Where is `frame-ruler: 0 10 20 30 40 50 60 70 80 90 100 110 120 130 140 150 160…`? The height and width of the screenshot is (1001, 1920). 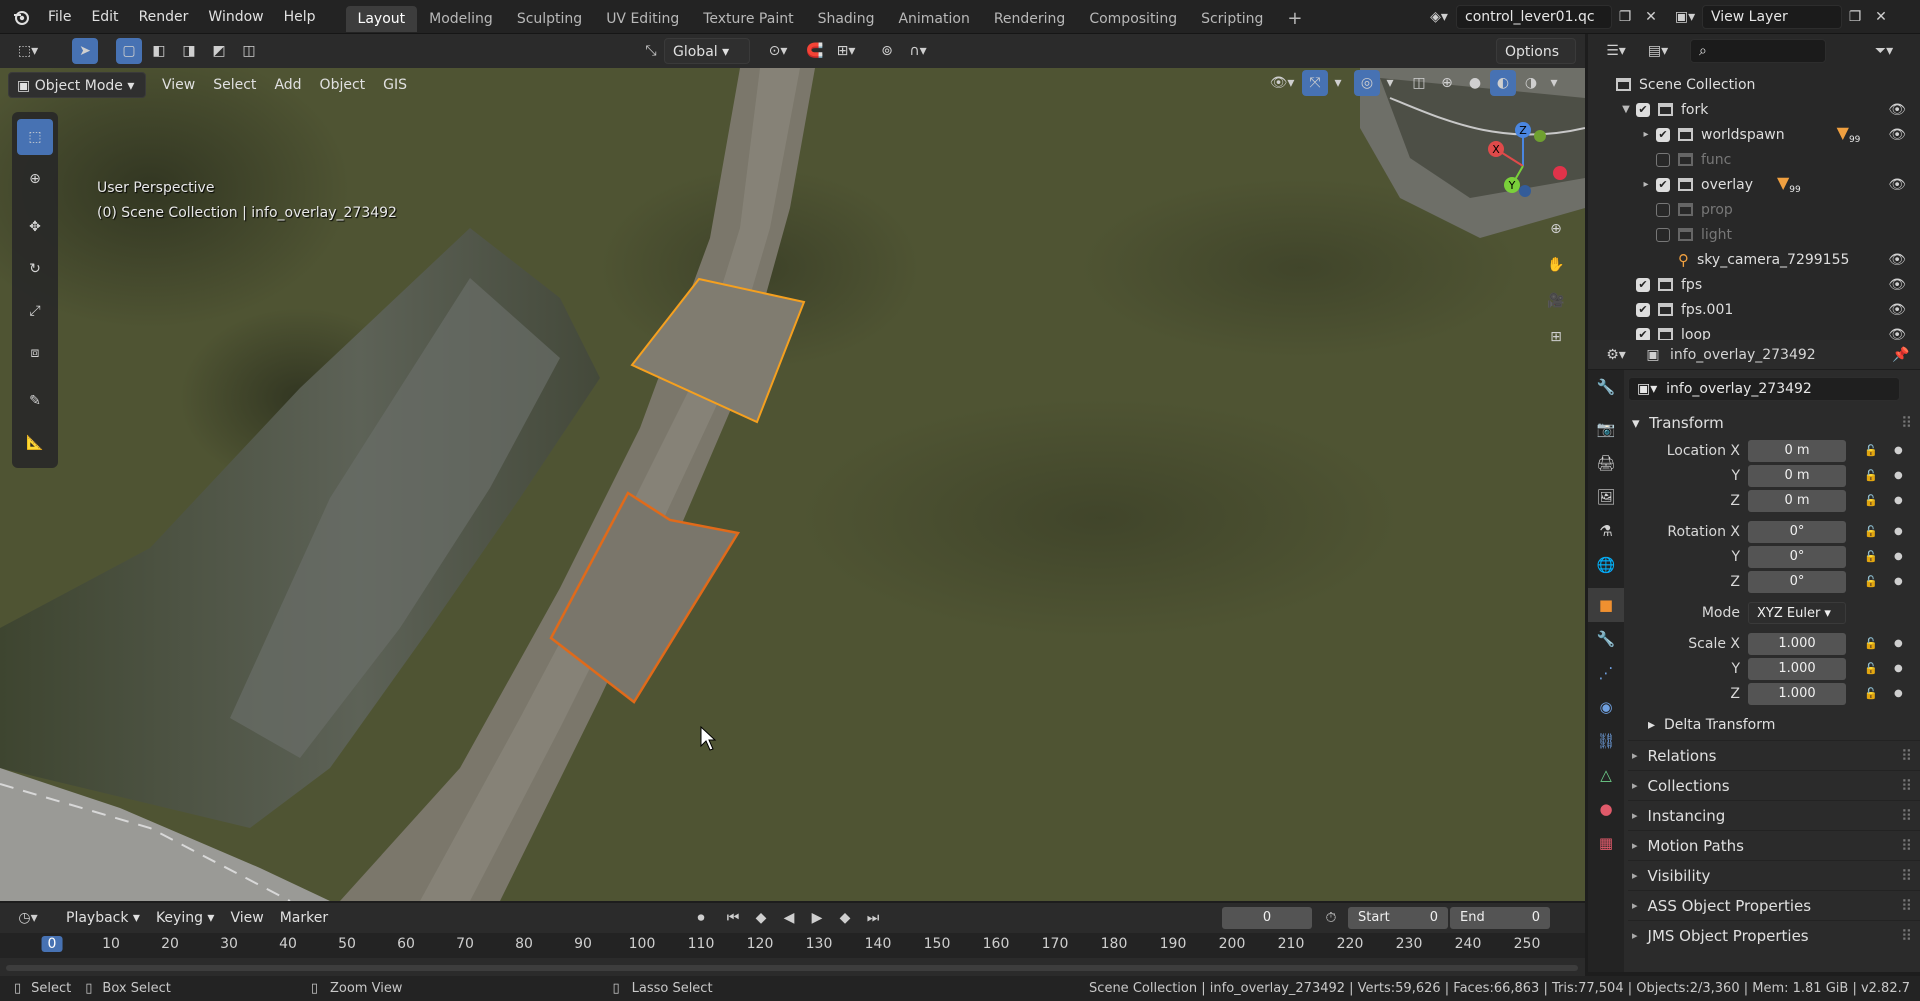
frame-ruler: 0 10 20 30 40 50 60 70 80 90 100 110 120 130 140 150 160… is located at coordinates (792, 945).